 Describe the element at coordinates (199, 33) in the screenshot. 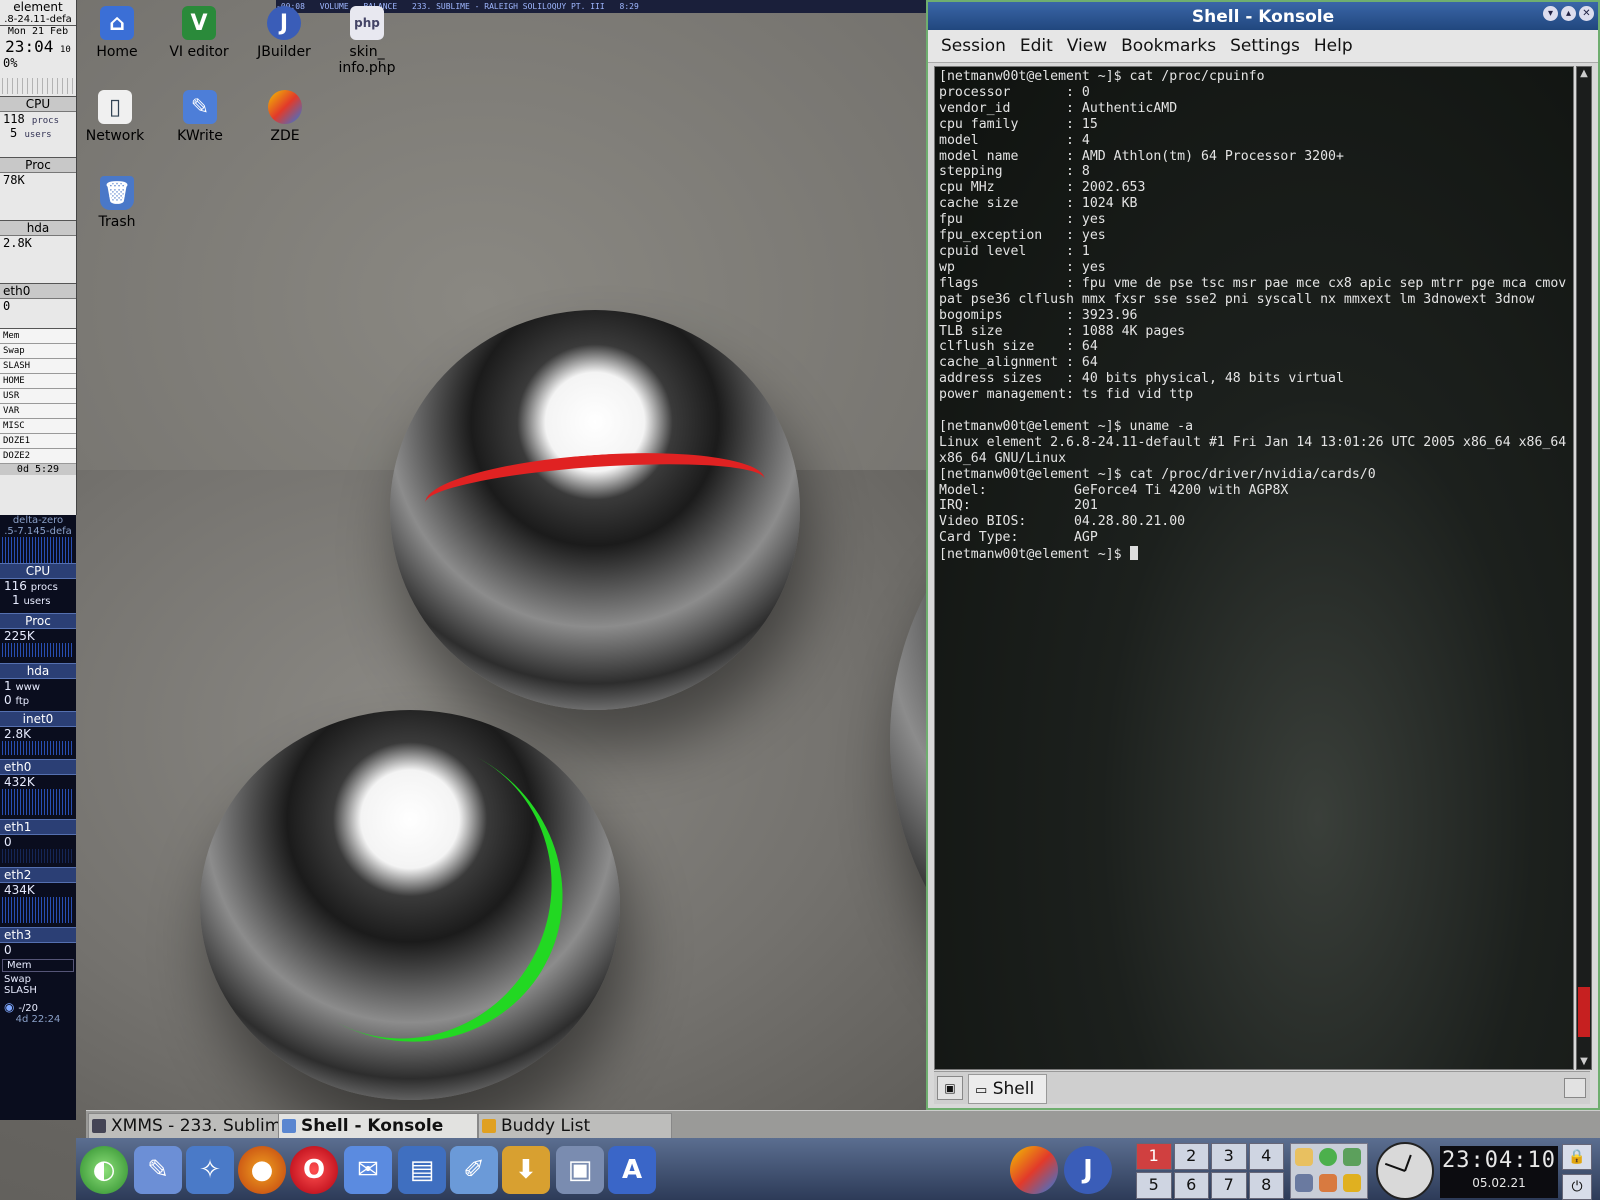

I see `desktop-icon-vi-editor: V VI editor` at that location.